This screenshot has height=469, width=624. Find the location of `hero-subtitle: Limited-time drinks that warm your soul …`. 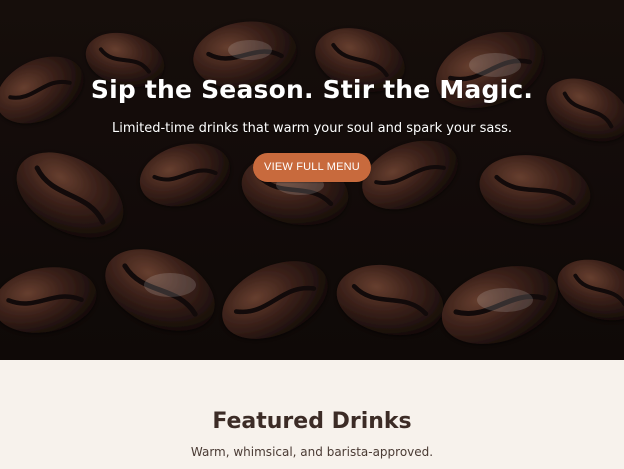

hero-subtitle: Limited-time drinks that warm your soul … is located at coordinates (312, 128).